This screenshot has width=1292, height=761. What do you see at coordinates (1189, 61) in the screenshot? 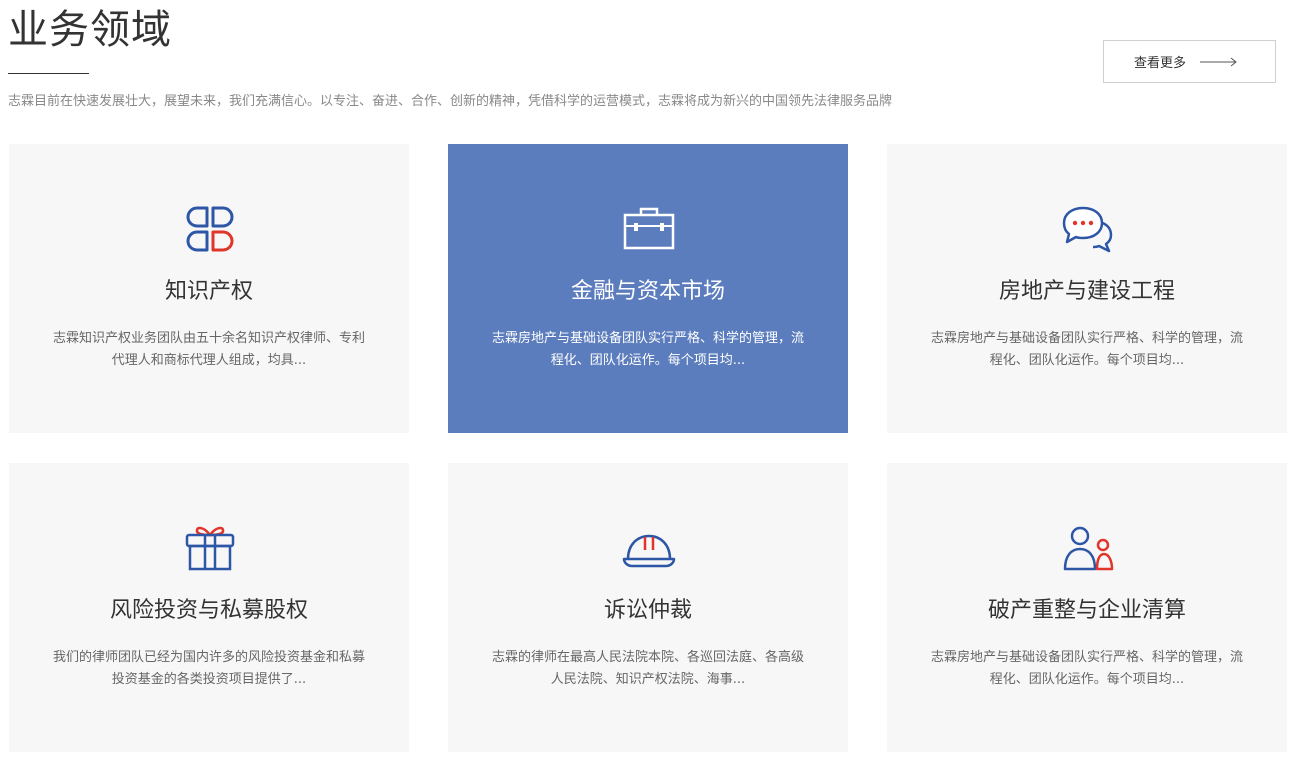
I see `view-more-button: 查看更多` at bounding box center [1189, 61].